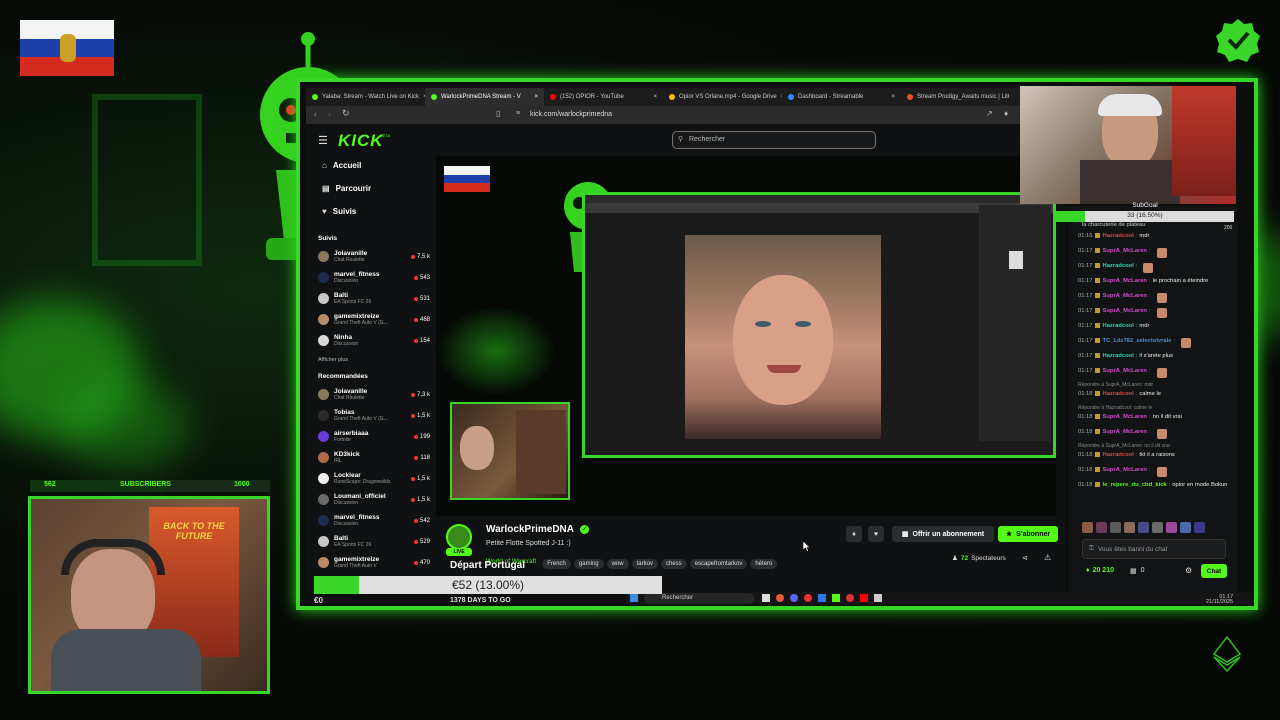  What do you see at coordinates (673, 564) in the screenshot?
I see `stream-tag: chess` at bounding box center [673, 564].